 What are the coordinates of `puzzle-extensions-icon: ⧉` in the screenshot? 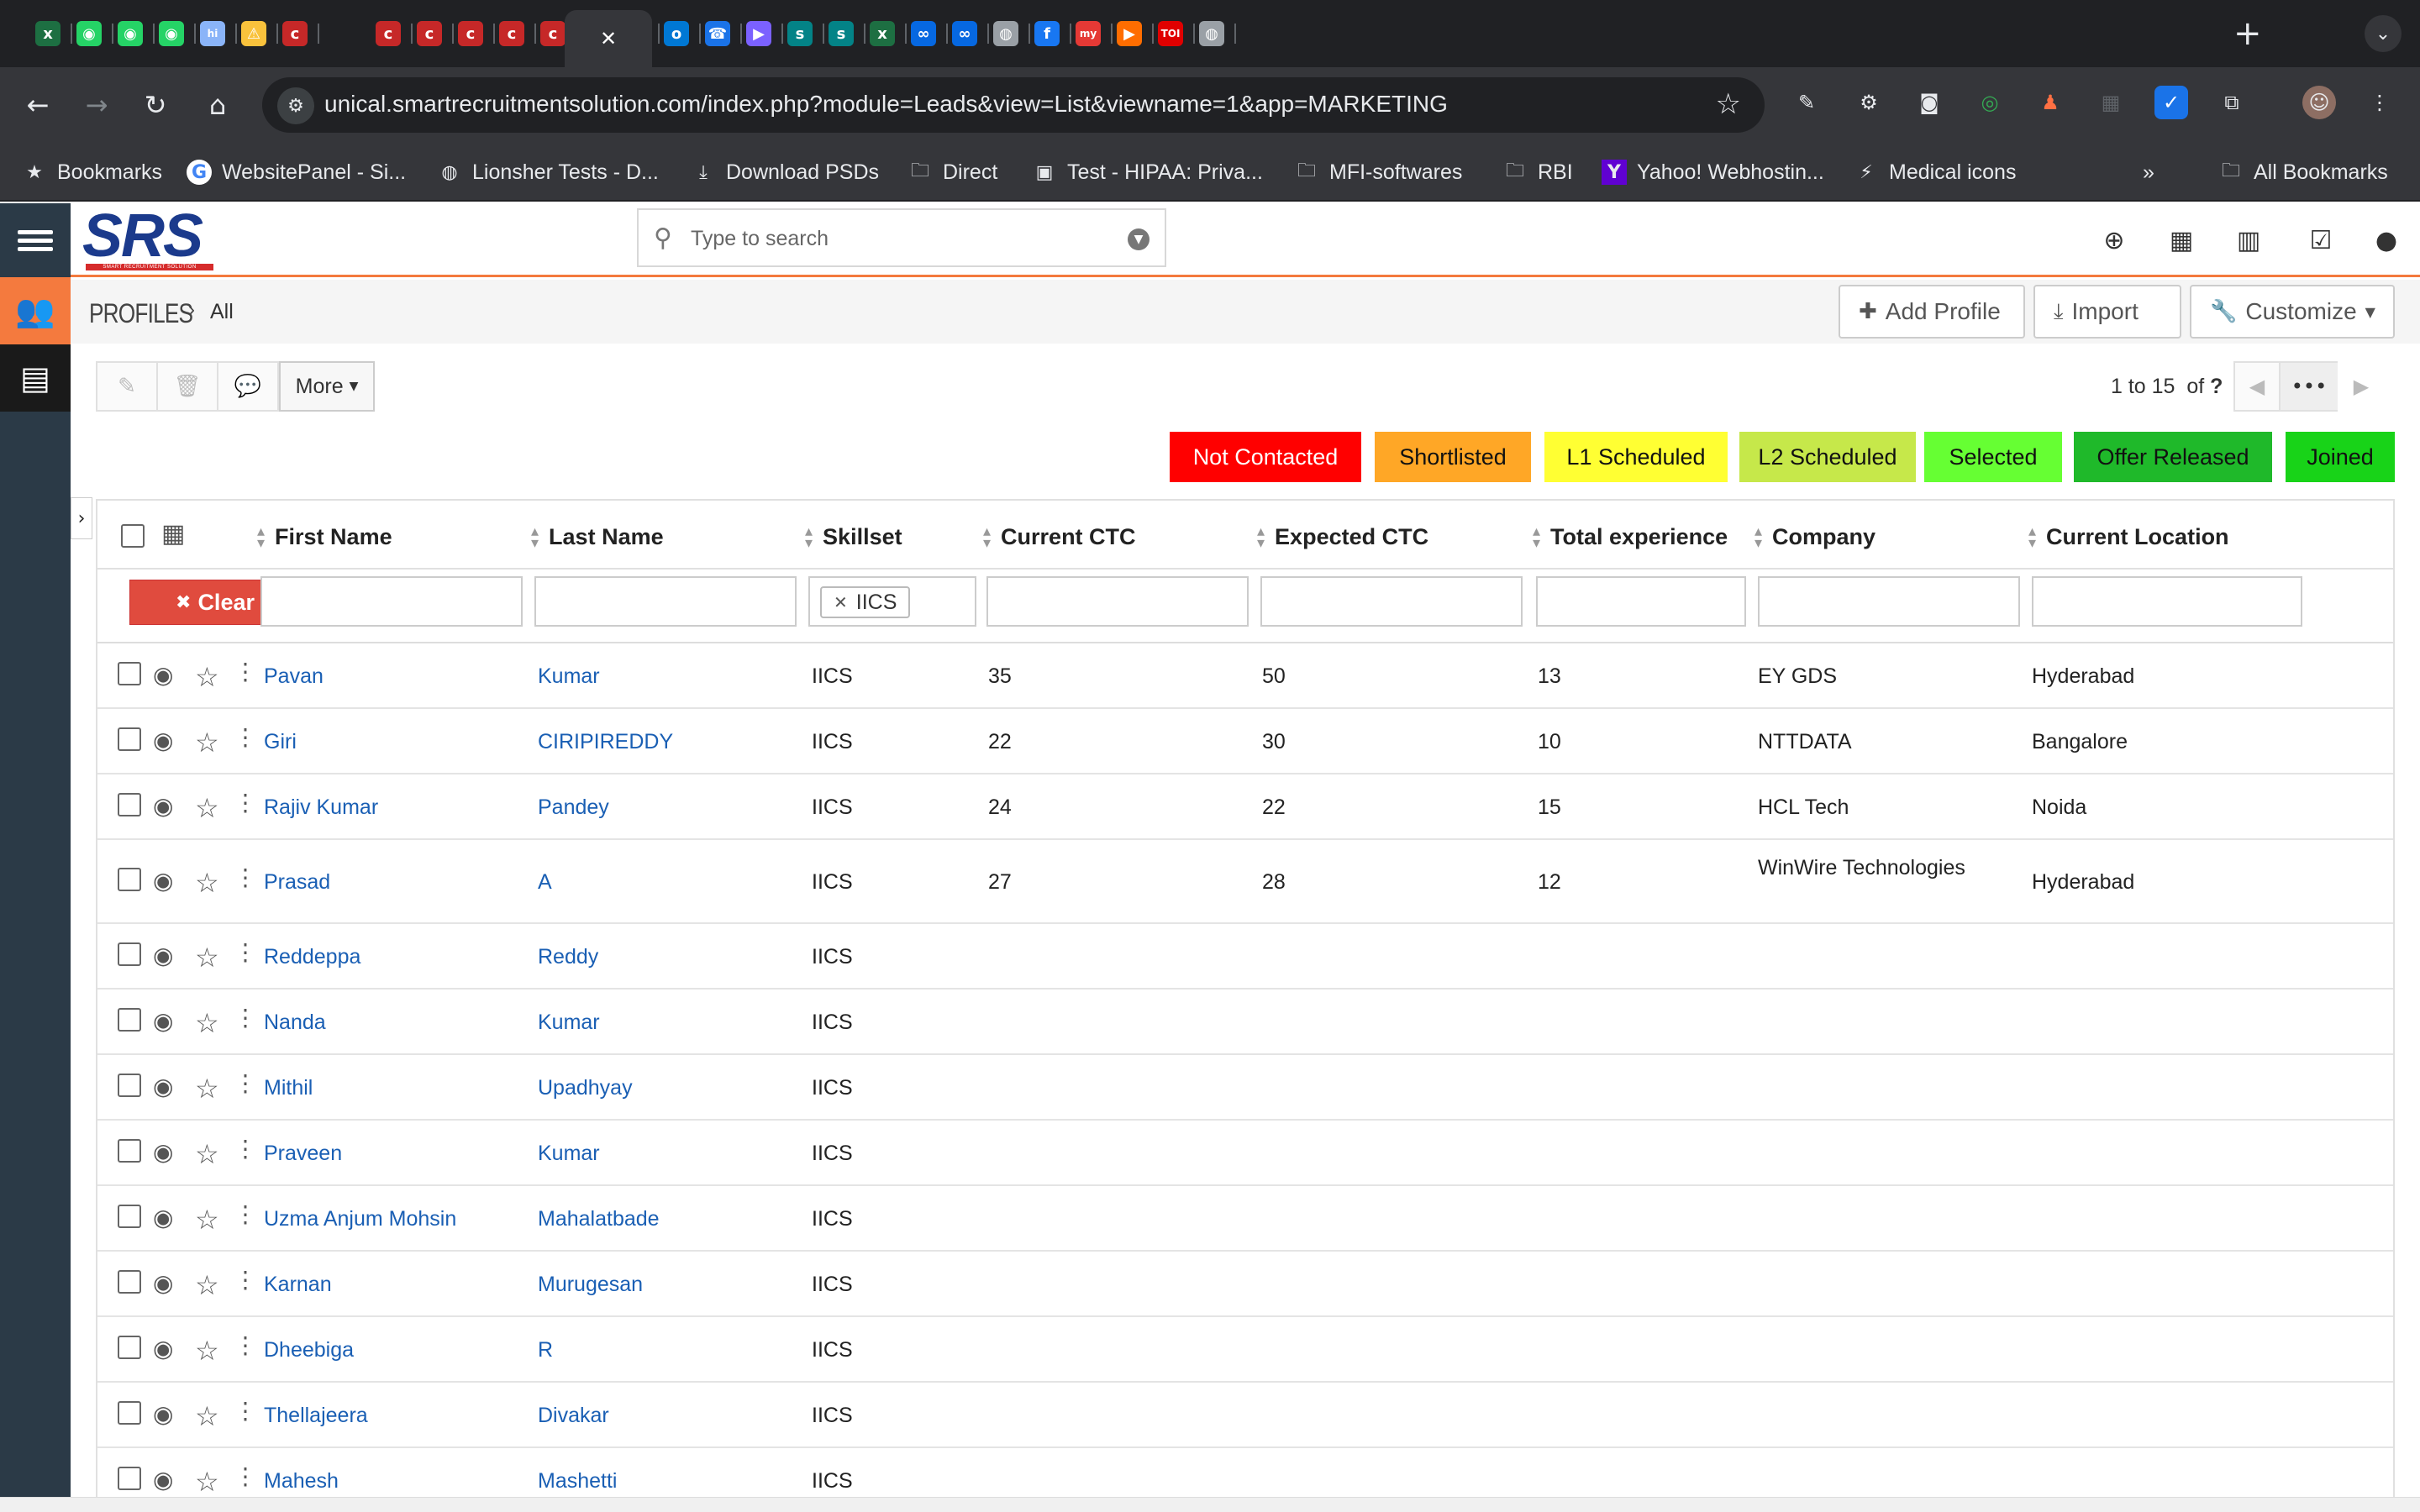 It's located at (2232, 102).